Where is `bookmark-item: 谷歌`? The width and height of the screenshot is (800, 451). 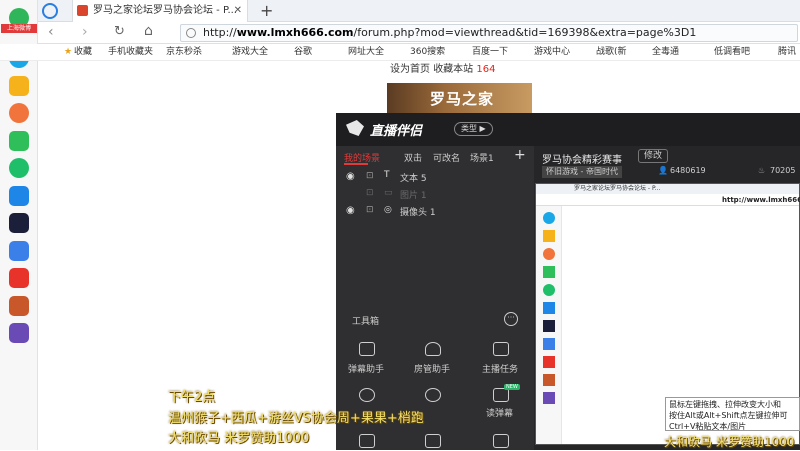 bookmark-item: 谷歌 is located at coordinates (303, 52).